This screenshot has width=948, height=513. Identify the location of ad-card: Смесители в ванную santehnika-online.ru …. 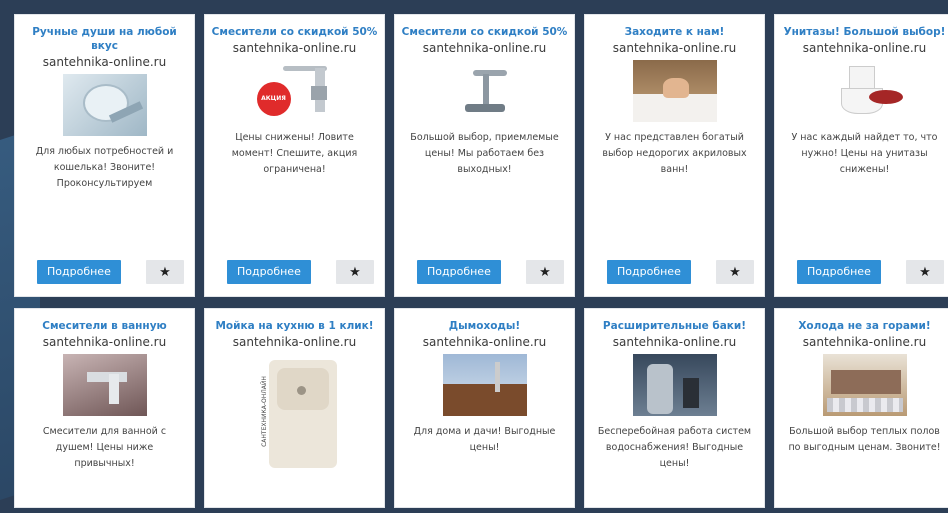
(104, 408).